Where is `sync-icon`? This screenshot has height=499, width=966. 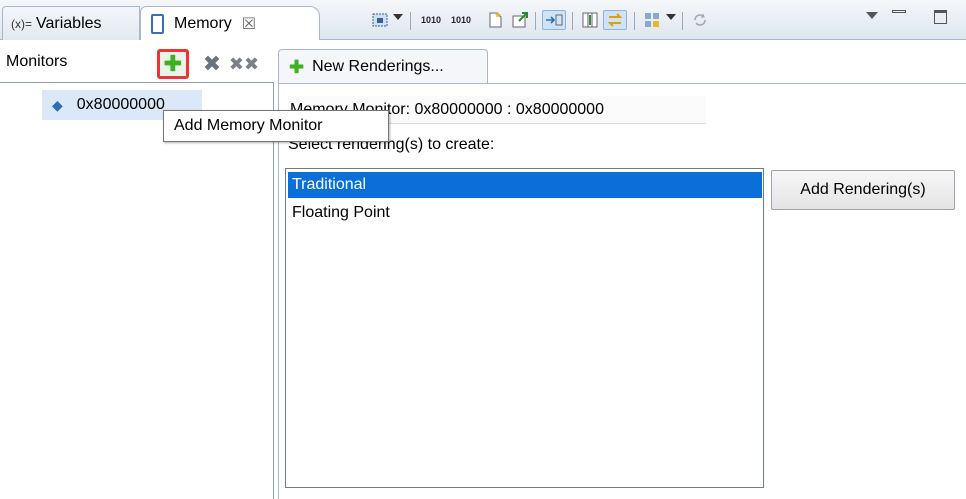 sync-icon is located at coordinates (615, 20).